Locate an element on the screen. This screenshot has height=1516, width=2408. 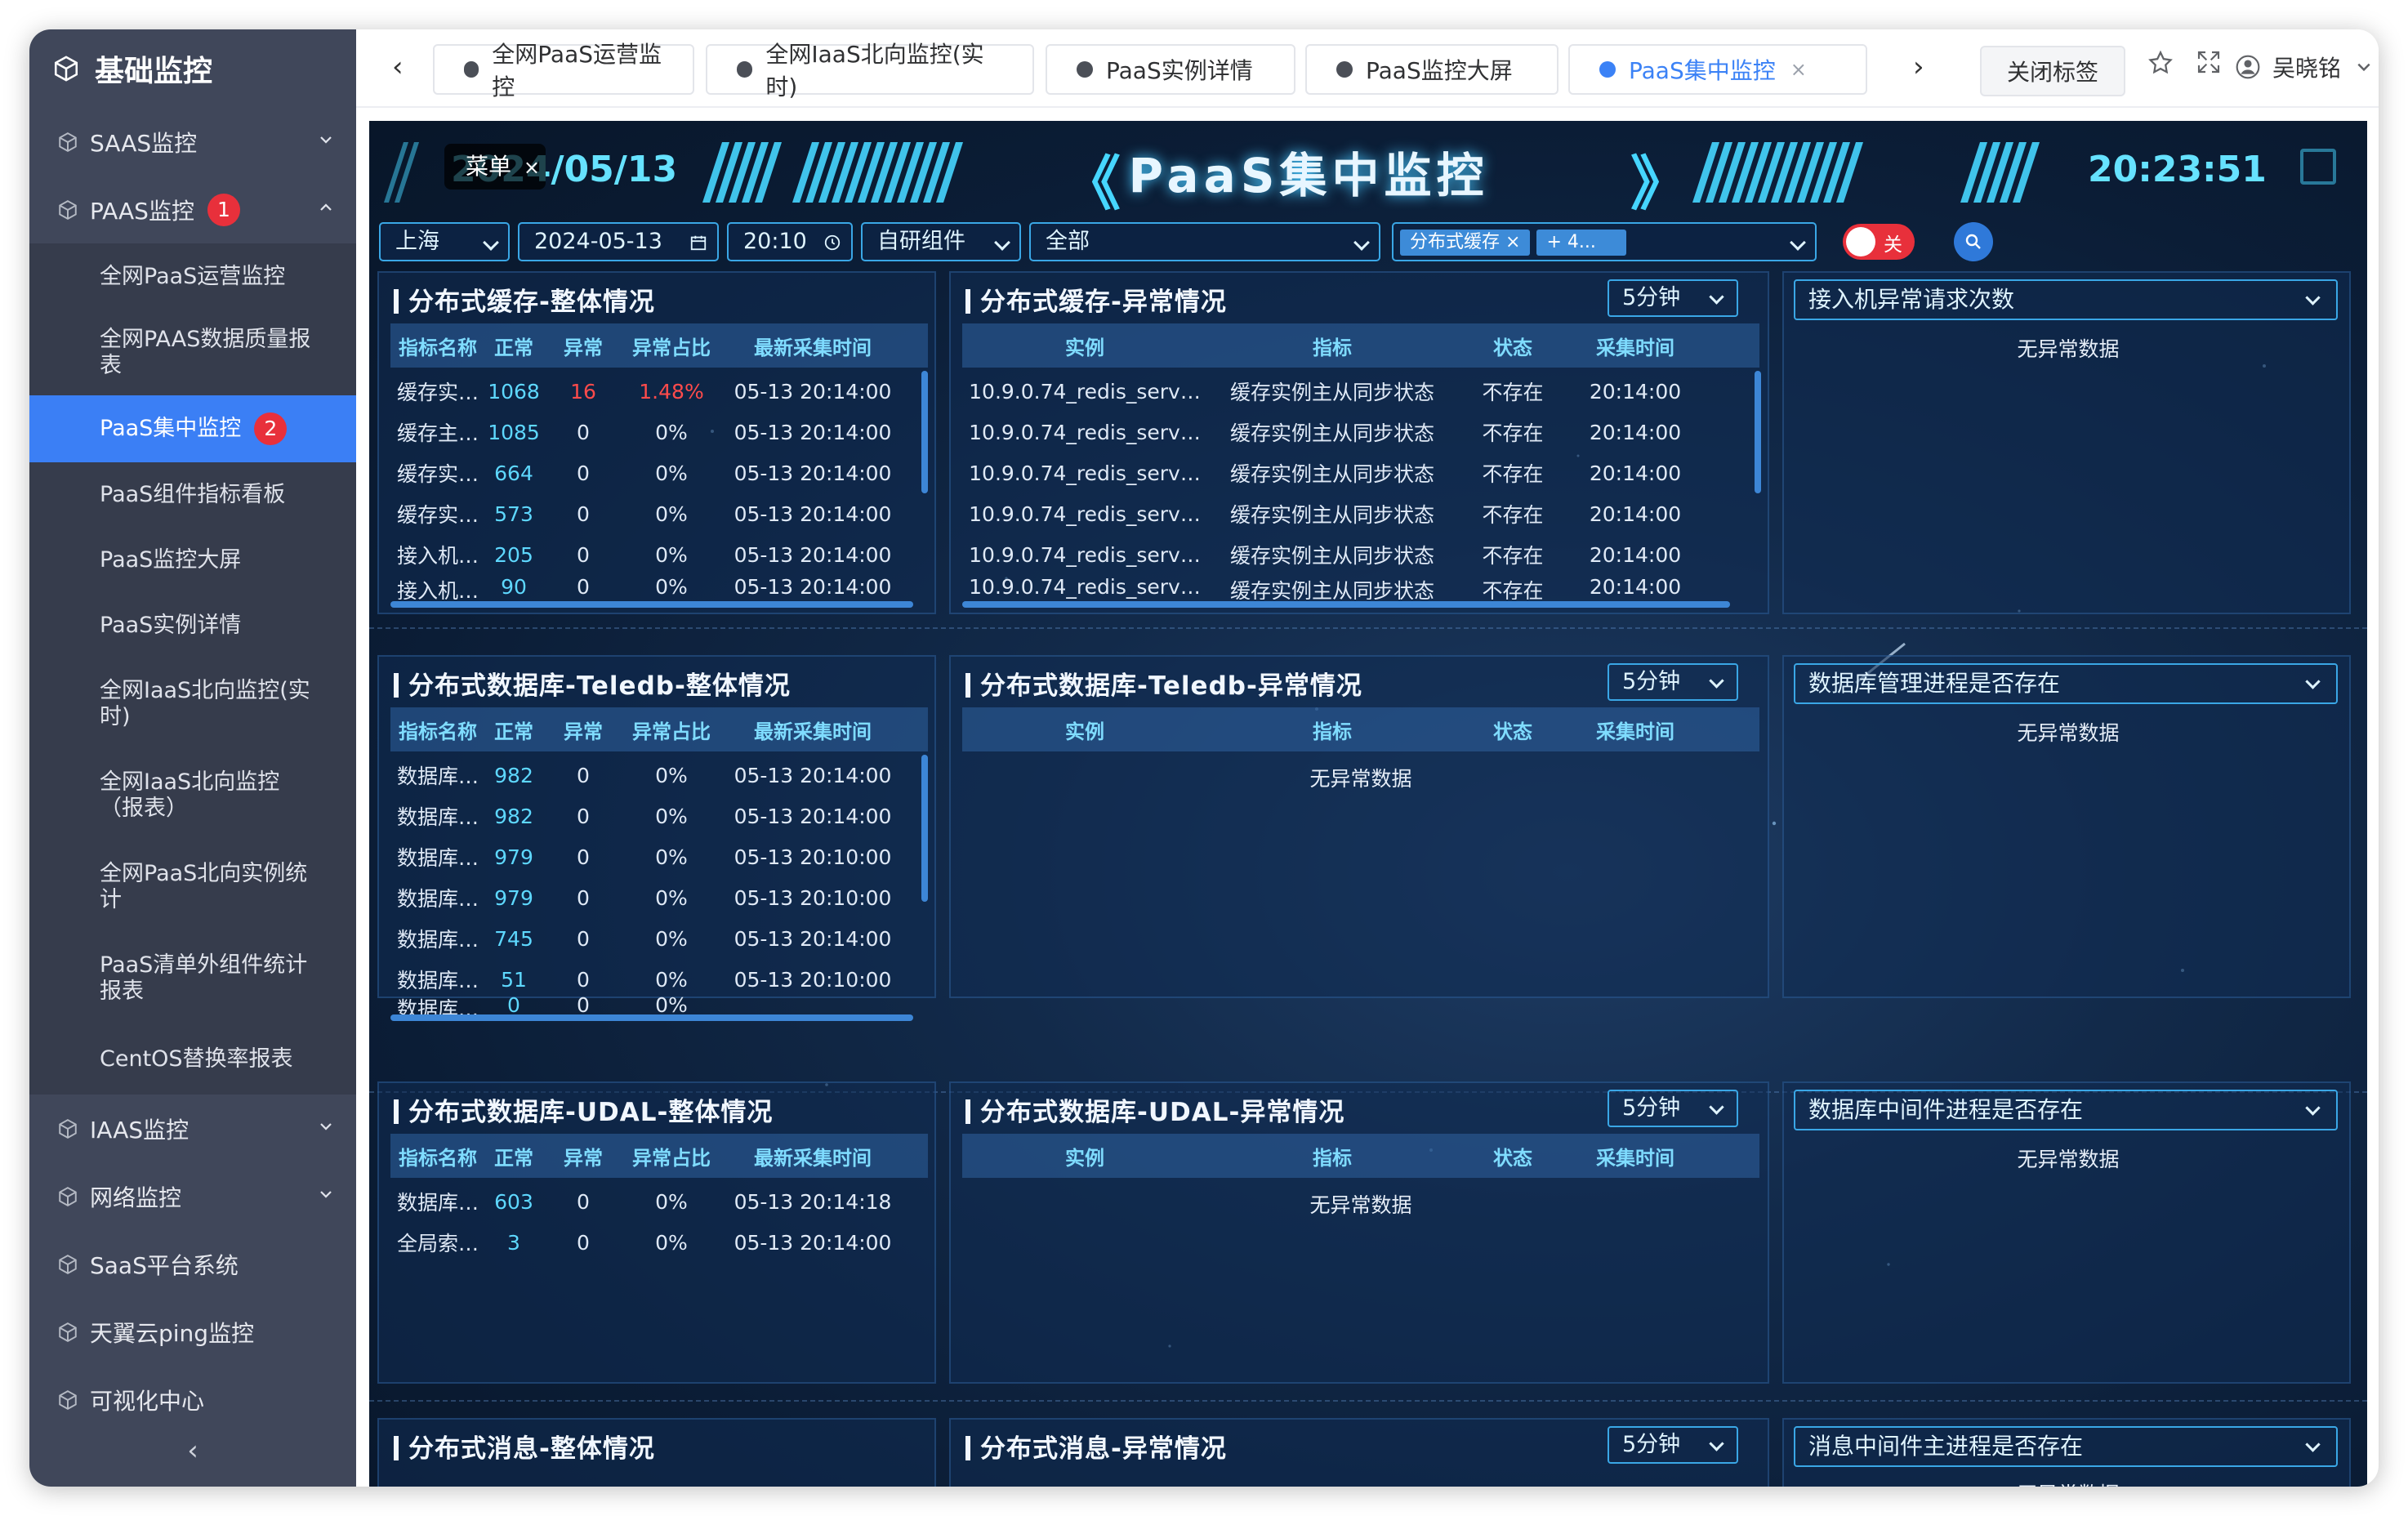
sidebar-item-iaas: IAAS监控 is located at coordinates (192, 1128).